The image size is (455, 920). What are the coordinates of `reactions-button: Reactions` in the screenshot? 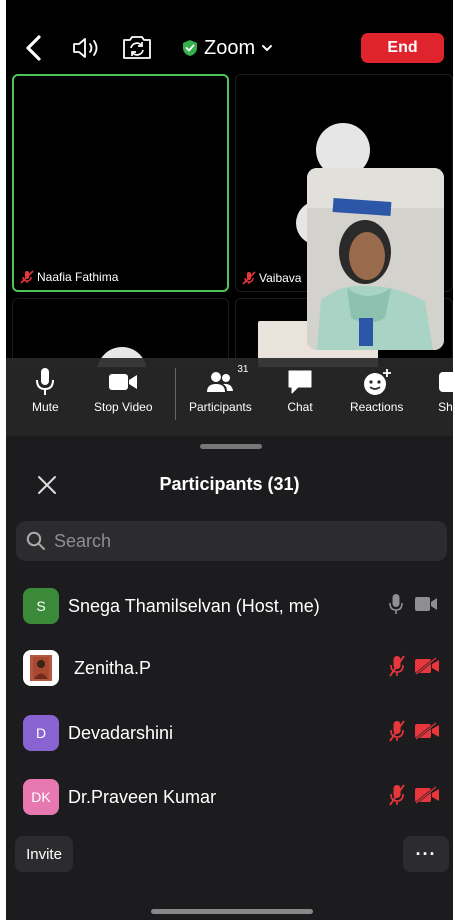 It's located at (376, 389).